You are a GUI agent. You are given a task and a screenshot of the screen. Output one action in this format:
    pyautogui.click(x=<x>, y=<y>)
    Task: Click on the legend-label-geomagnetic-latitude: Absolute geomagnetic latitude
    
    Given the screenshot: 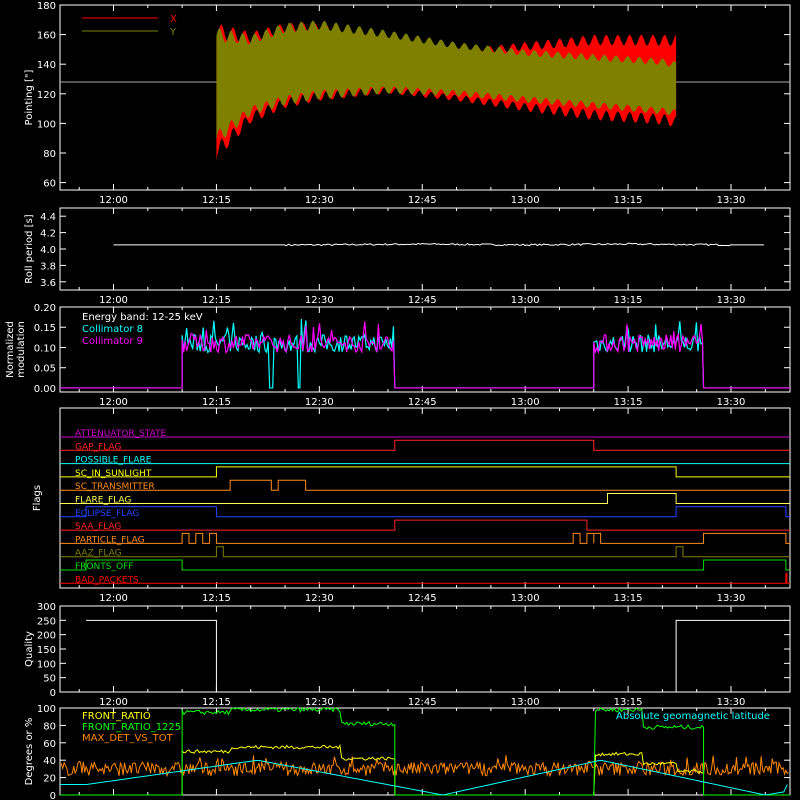 What is the action you would take?
    pyautogui.click(x=693, y=716)
    